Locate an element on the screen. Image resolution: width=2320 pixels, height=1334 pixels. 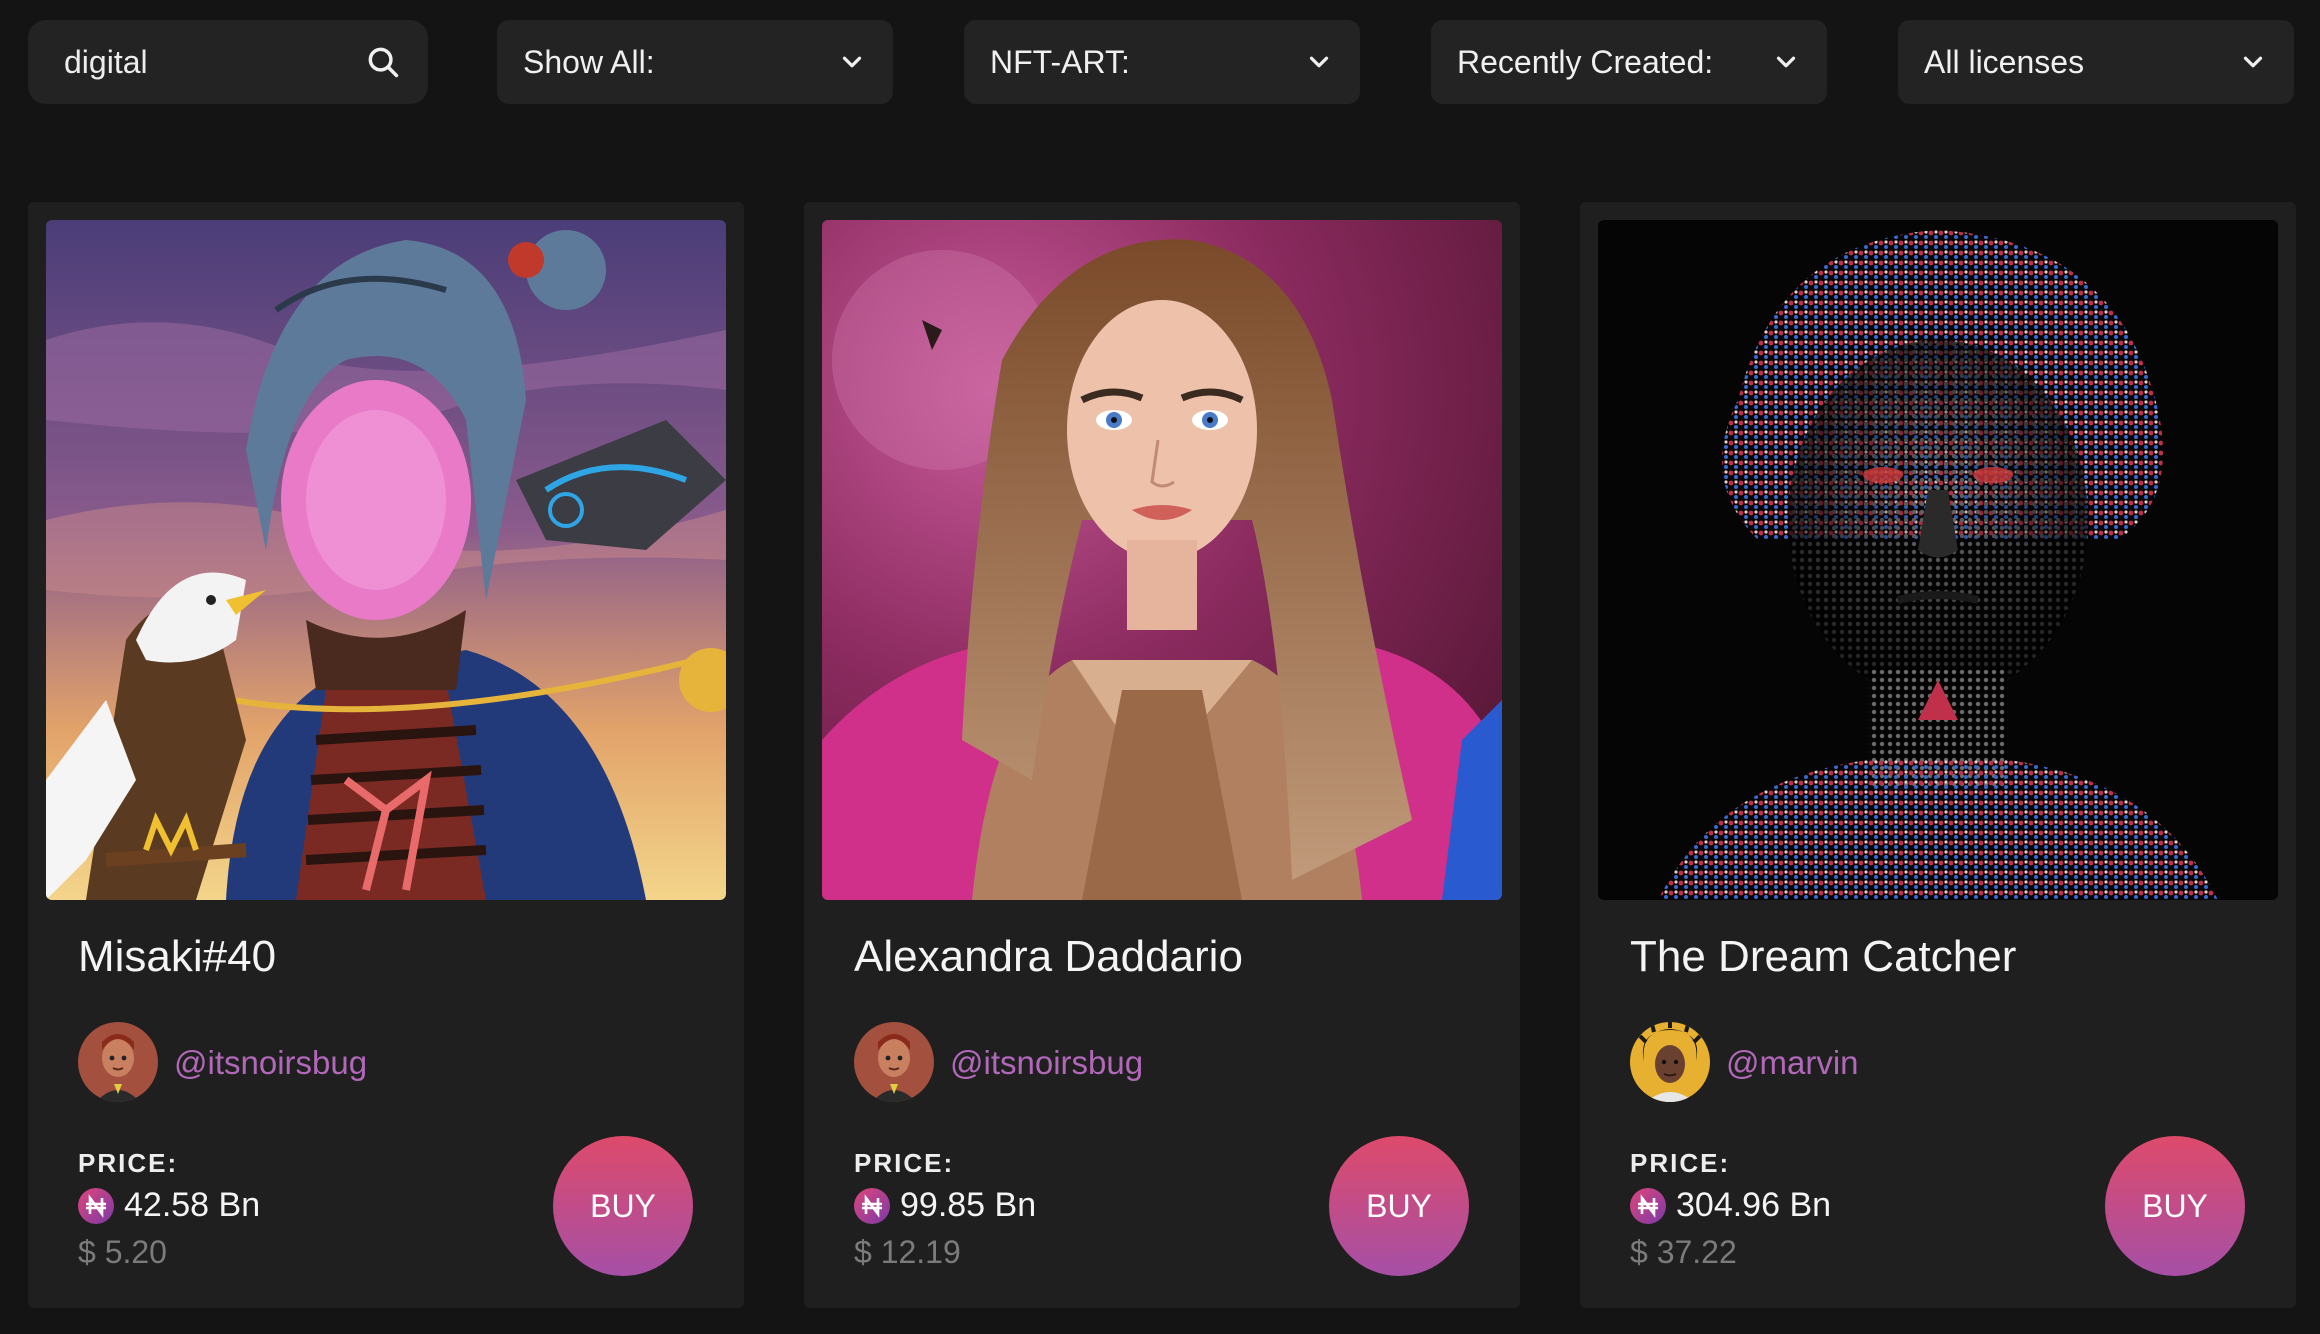
search-box: digital is located at coordinates (228, 62).